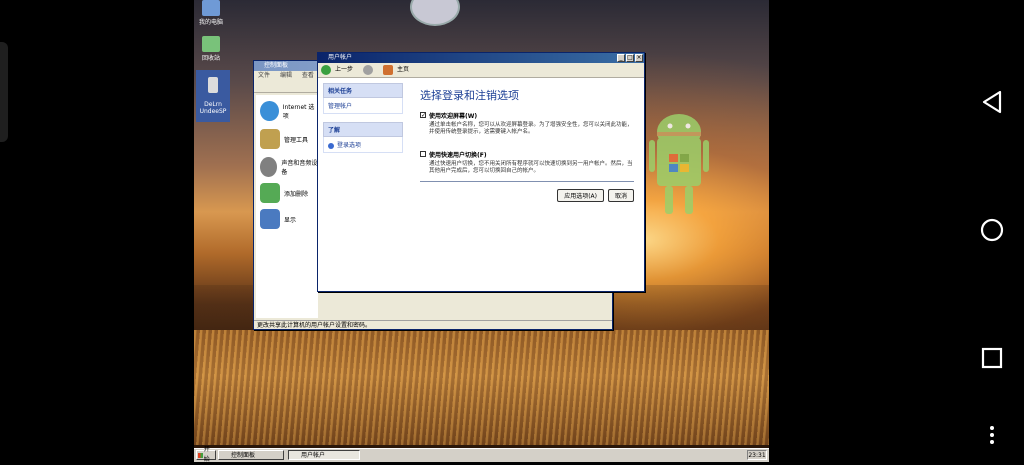 The width and height of the screenshot is (1024, 465). Describe the element at coordinates (368, 70) in the screenshot. I see `forward-arrow-icon` at that location.